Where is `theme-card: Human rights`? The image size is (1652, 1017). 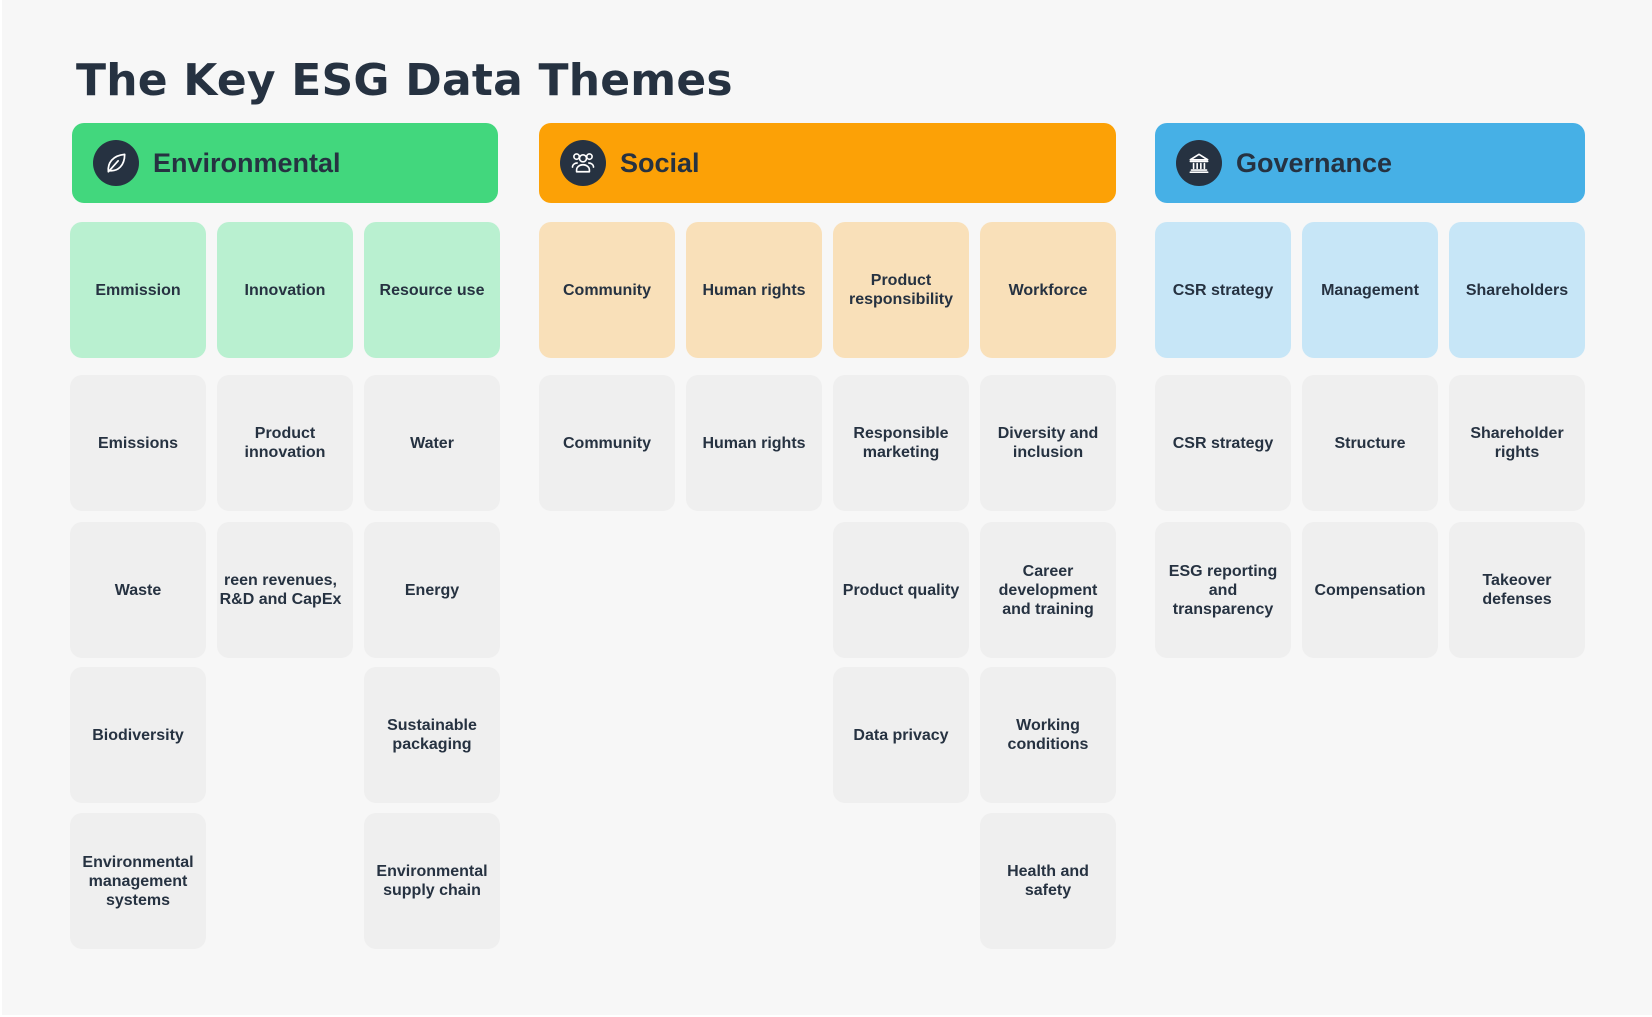
theme-card: Human rights is located at coordinates (754, 443).